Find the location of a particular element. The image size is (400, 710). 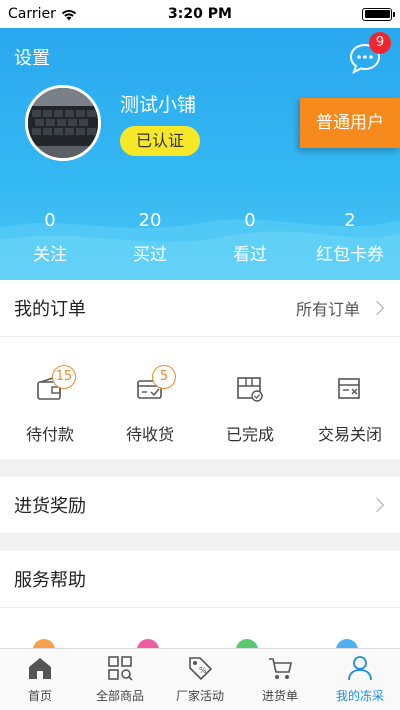

service-header: 服务帮助 is located at coordinates (200, 579).